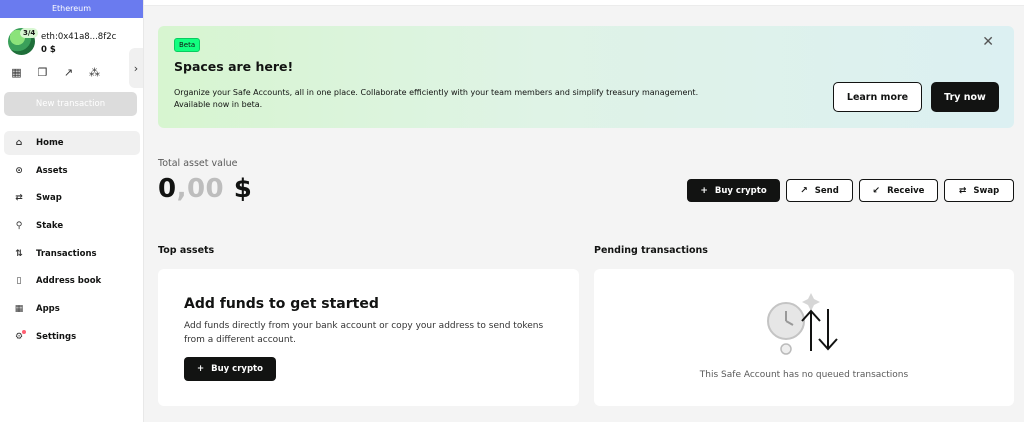 Image resolution: width=1024 pixels, height=422 pixels. I want to click on copy-icon: ❐, so click(42, 72).